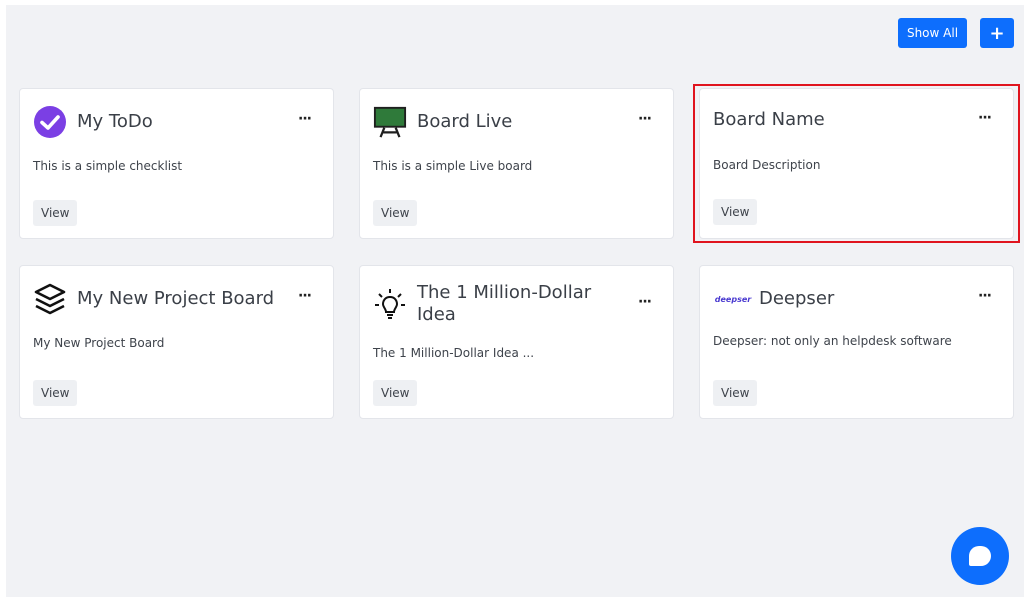  What do you see at coordinates (997, 33) in the screenshot?
I see `add-board-button: +` at bounding box center [997, 33].